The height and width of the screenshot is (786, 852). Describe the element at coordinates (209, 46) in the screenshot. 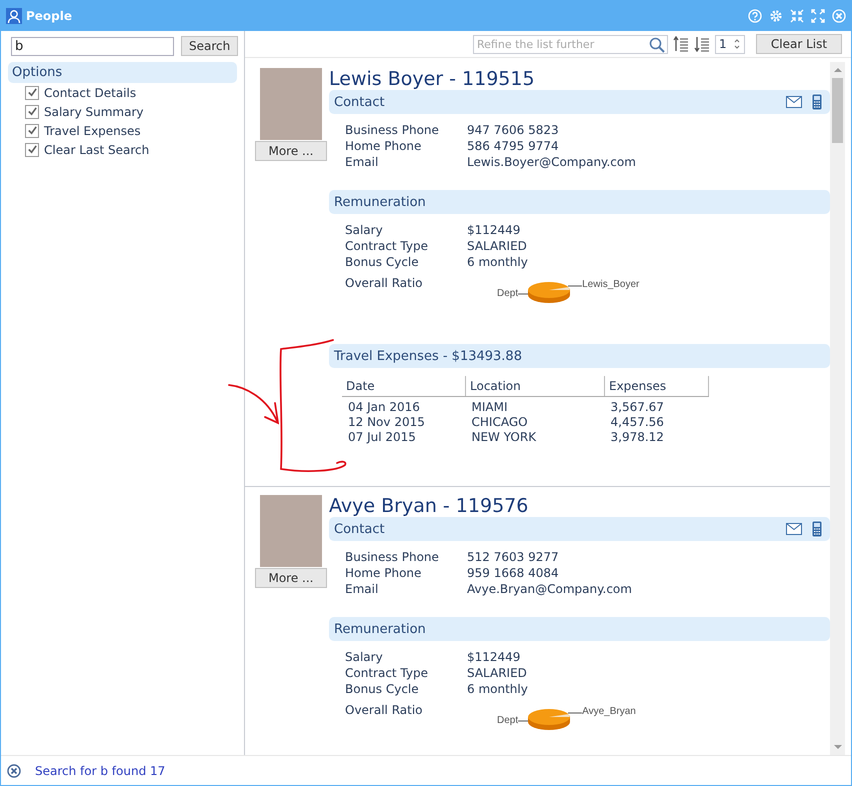

I see `search-button: Search` at that location.